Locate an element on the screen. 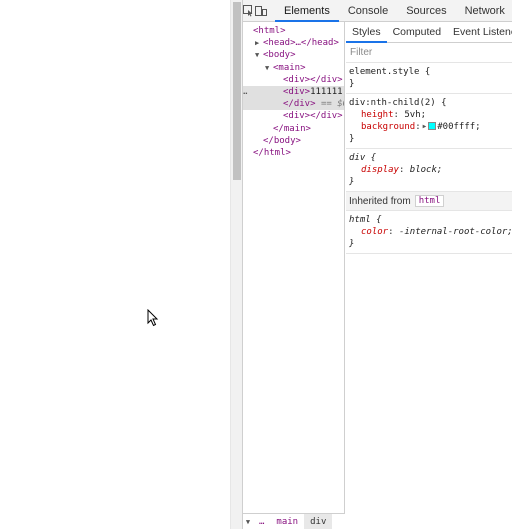 This screenshot has height=529, width=512. tab-network: Network is located at coordinates (484, 10).